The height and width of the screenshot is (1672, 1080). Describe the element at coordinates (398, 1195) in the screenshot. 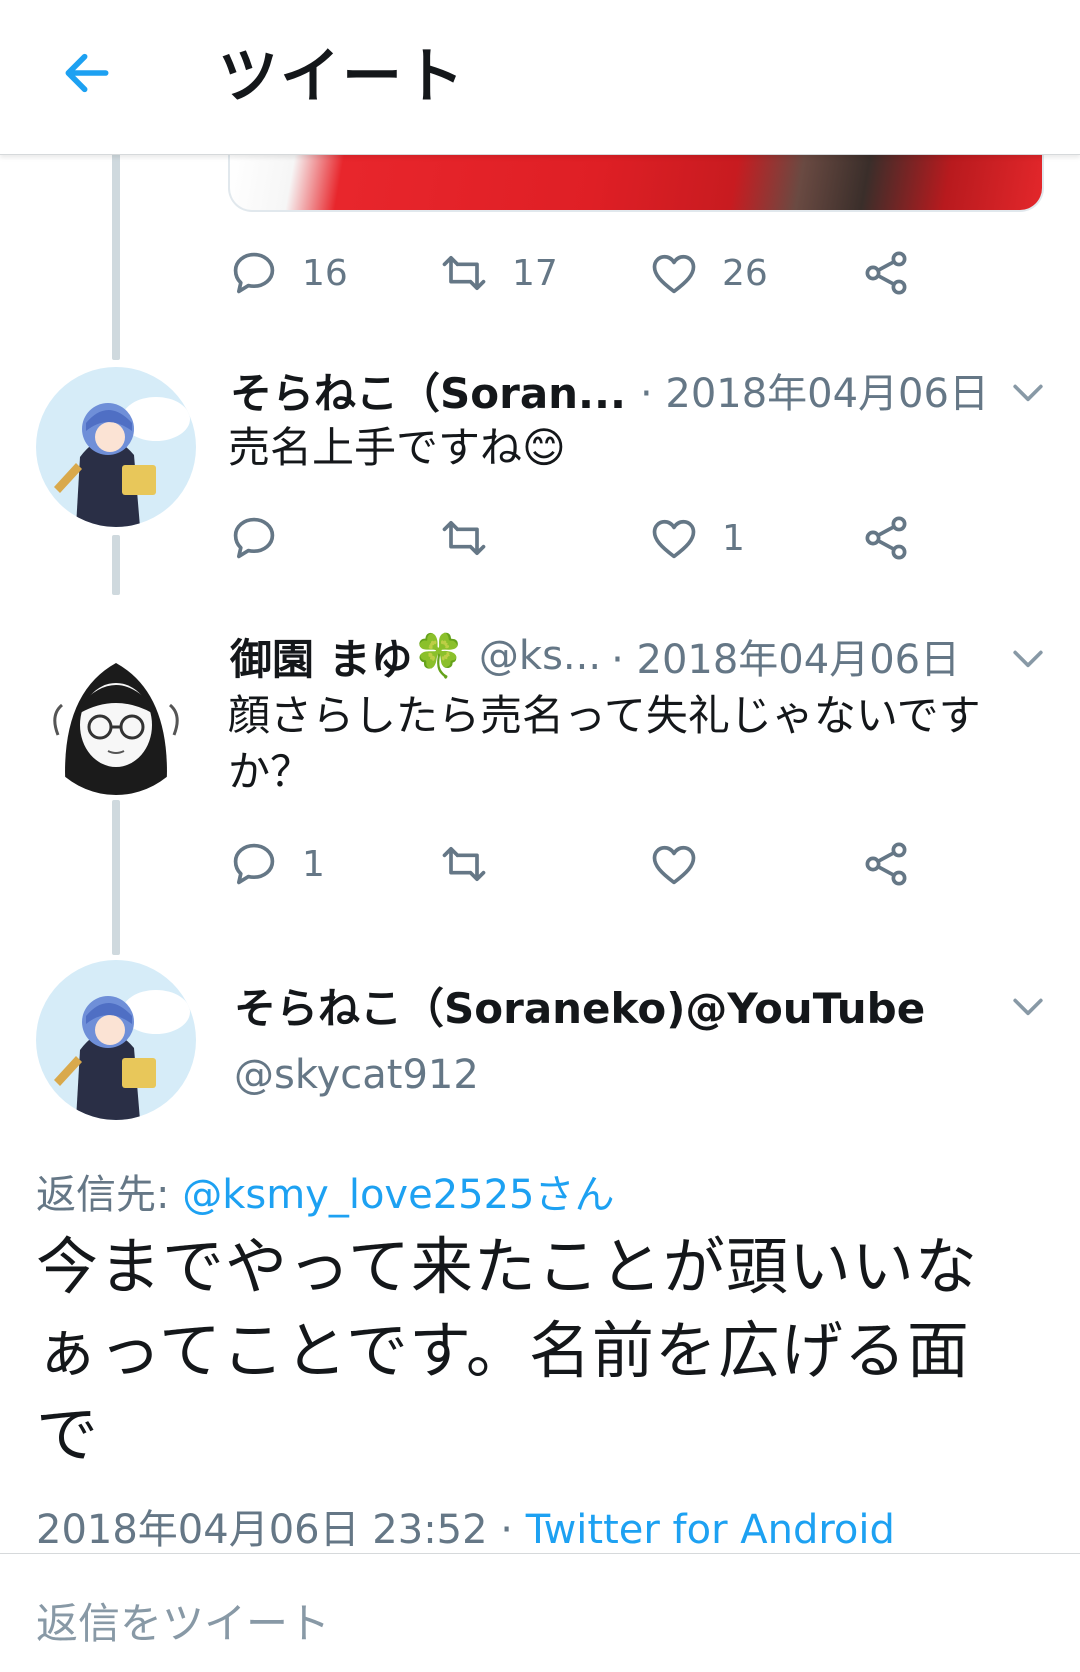

I see `reply-to-link: @ksmy_love2525さん` at that location.